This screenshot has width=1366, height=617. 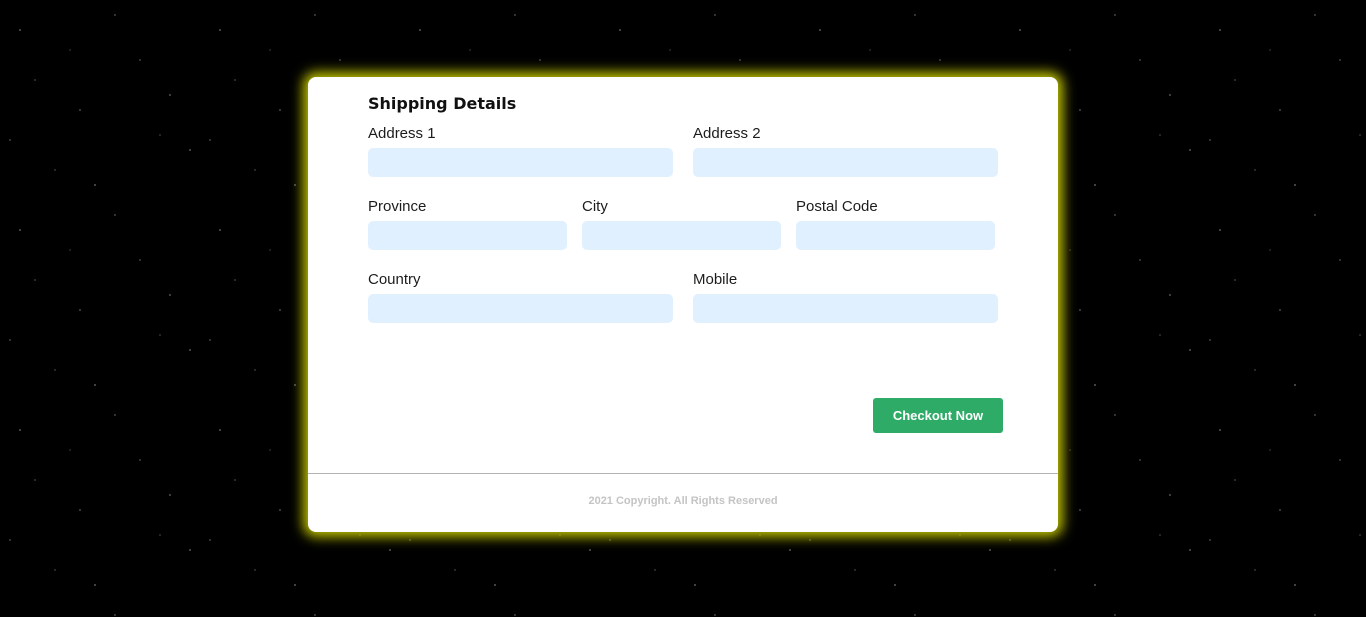 I want to click on postal-code-input, so click(x=895, y=235).